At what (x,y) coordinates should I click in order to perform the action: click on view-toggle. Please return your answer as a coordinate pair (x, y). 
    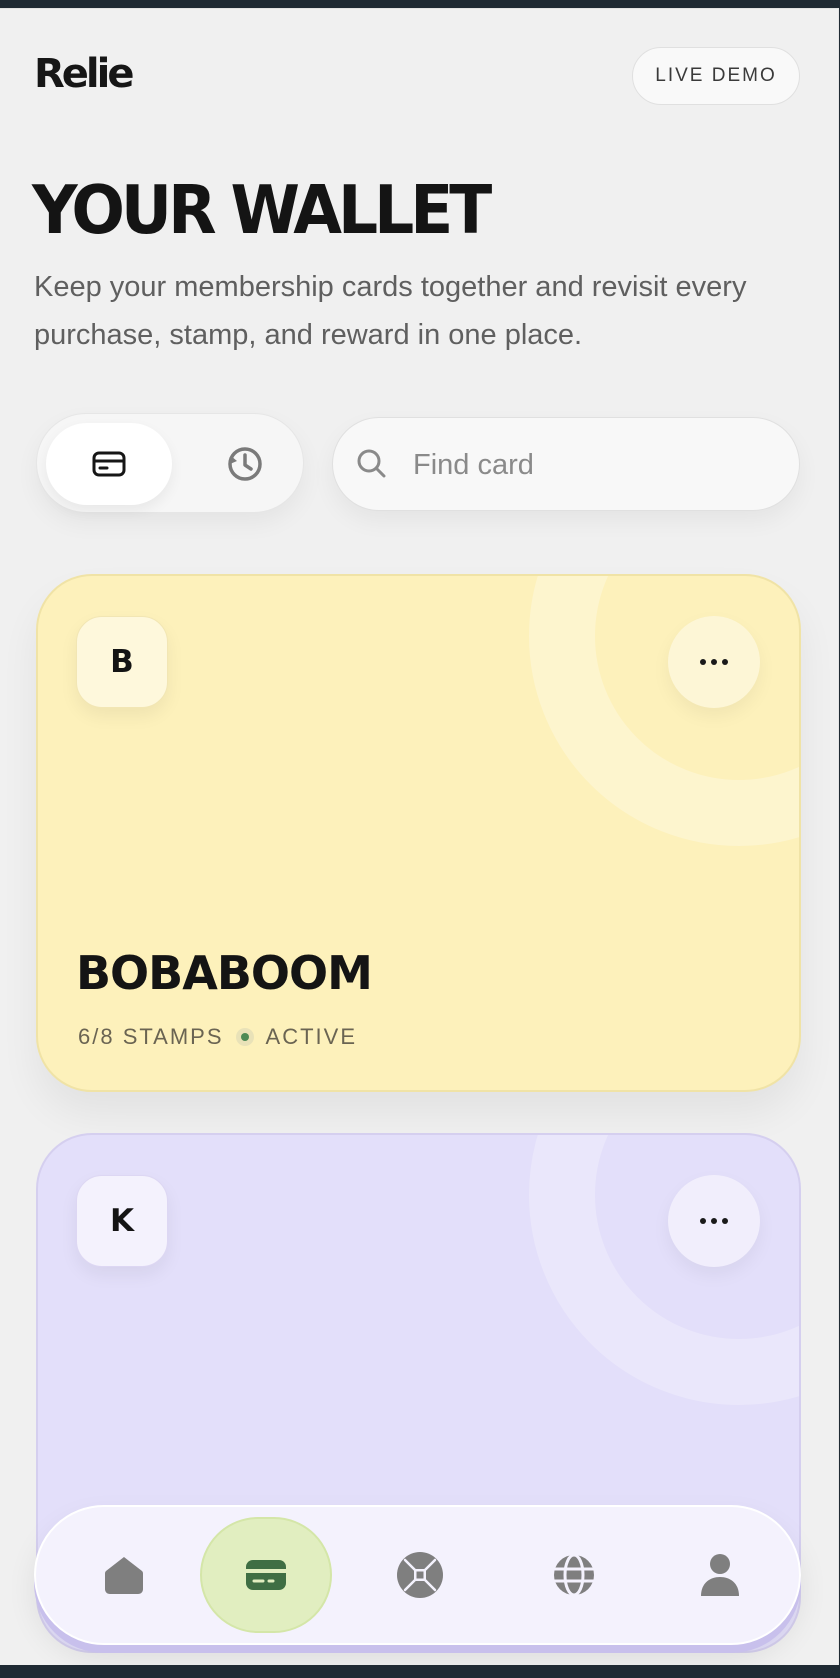
    Looking at the image, I should click on (170, 463).